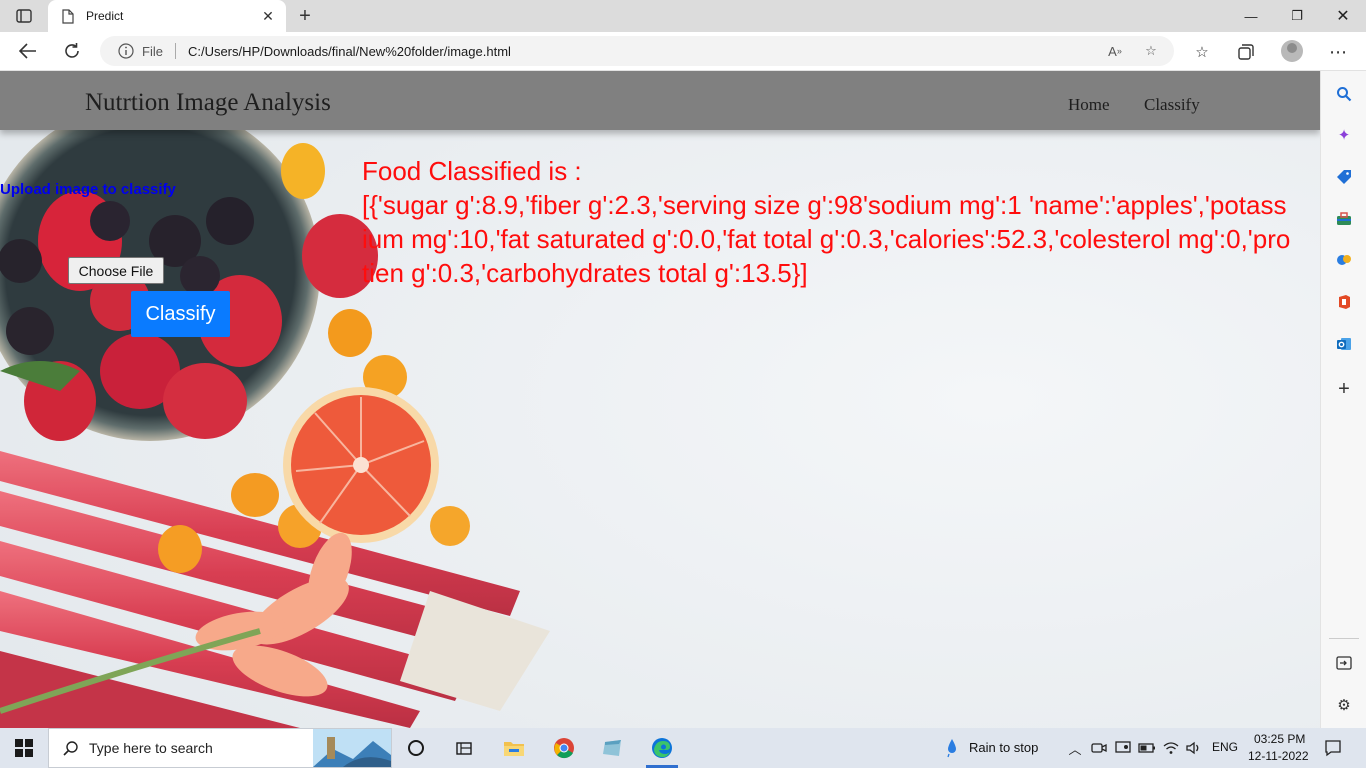 The image size is (1366, 768). Describe the element at coordinates (952, 748) in the screenshot. I see `weather-rain-icon` at that location.